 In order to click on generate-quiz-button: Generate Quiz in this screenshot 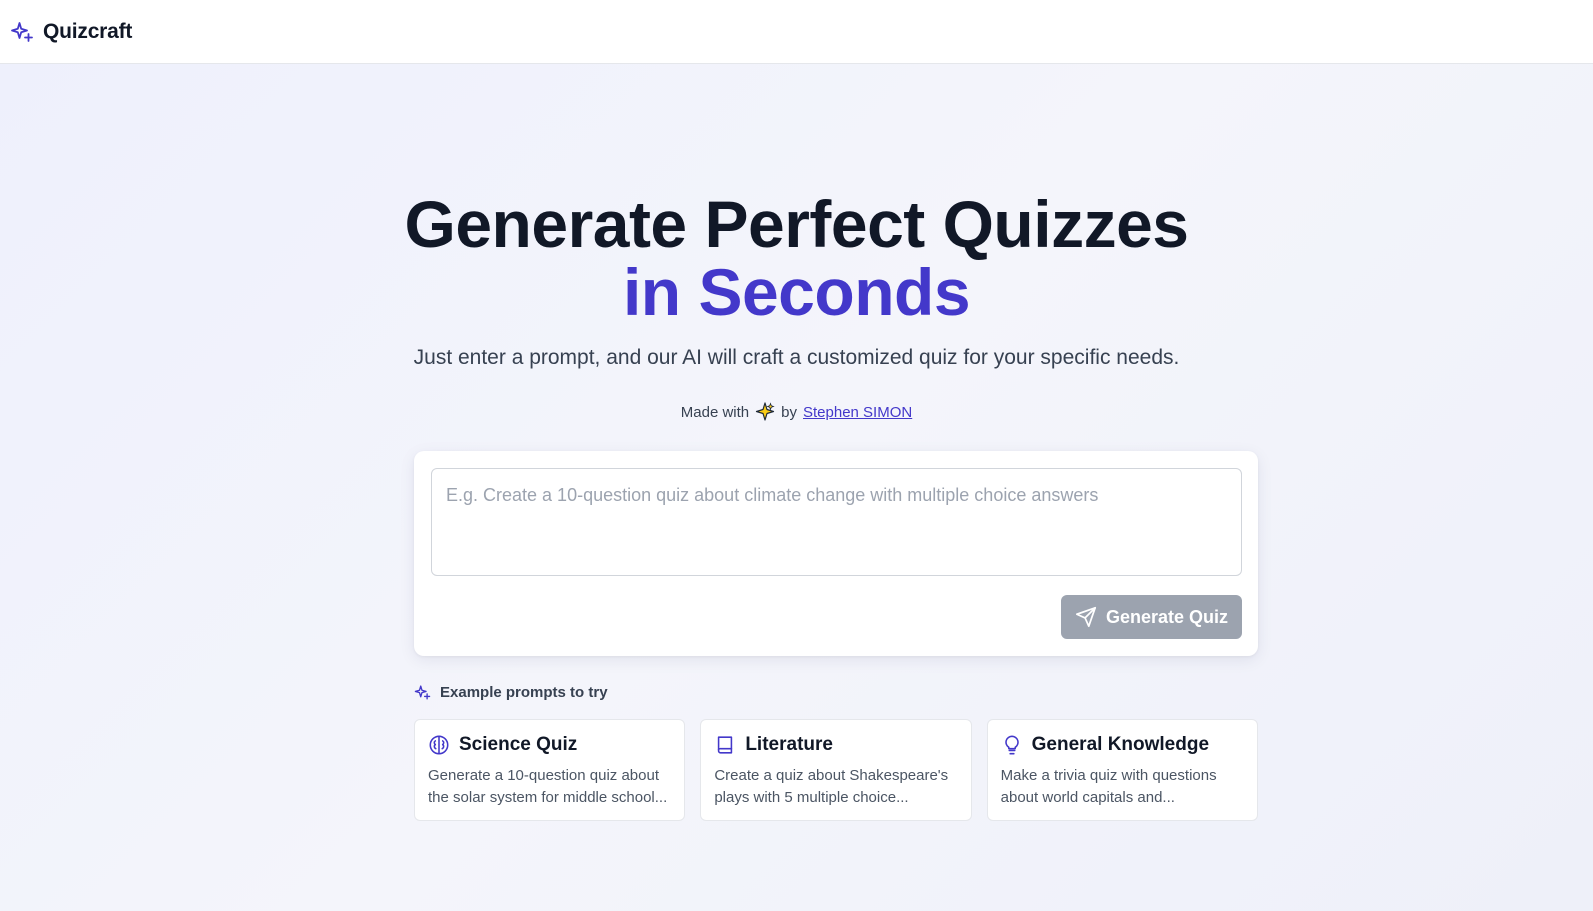, I will do `click(1151, 617)`.